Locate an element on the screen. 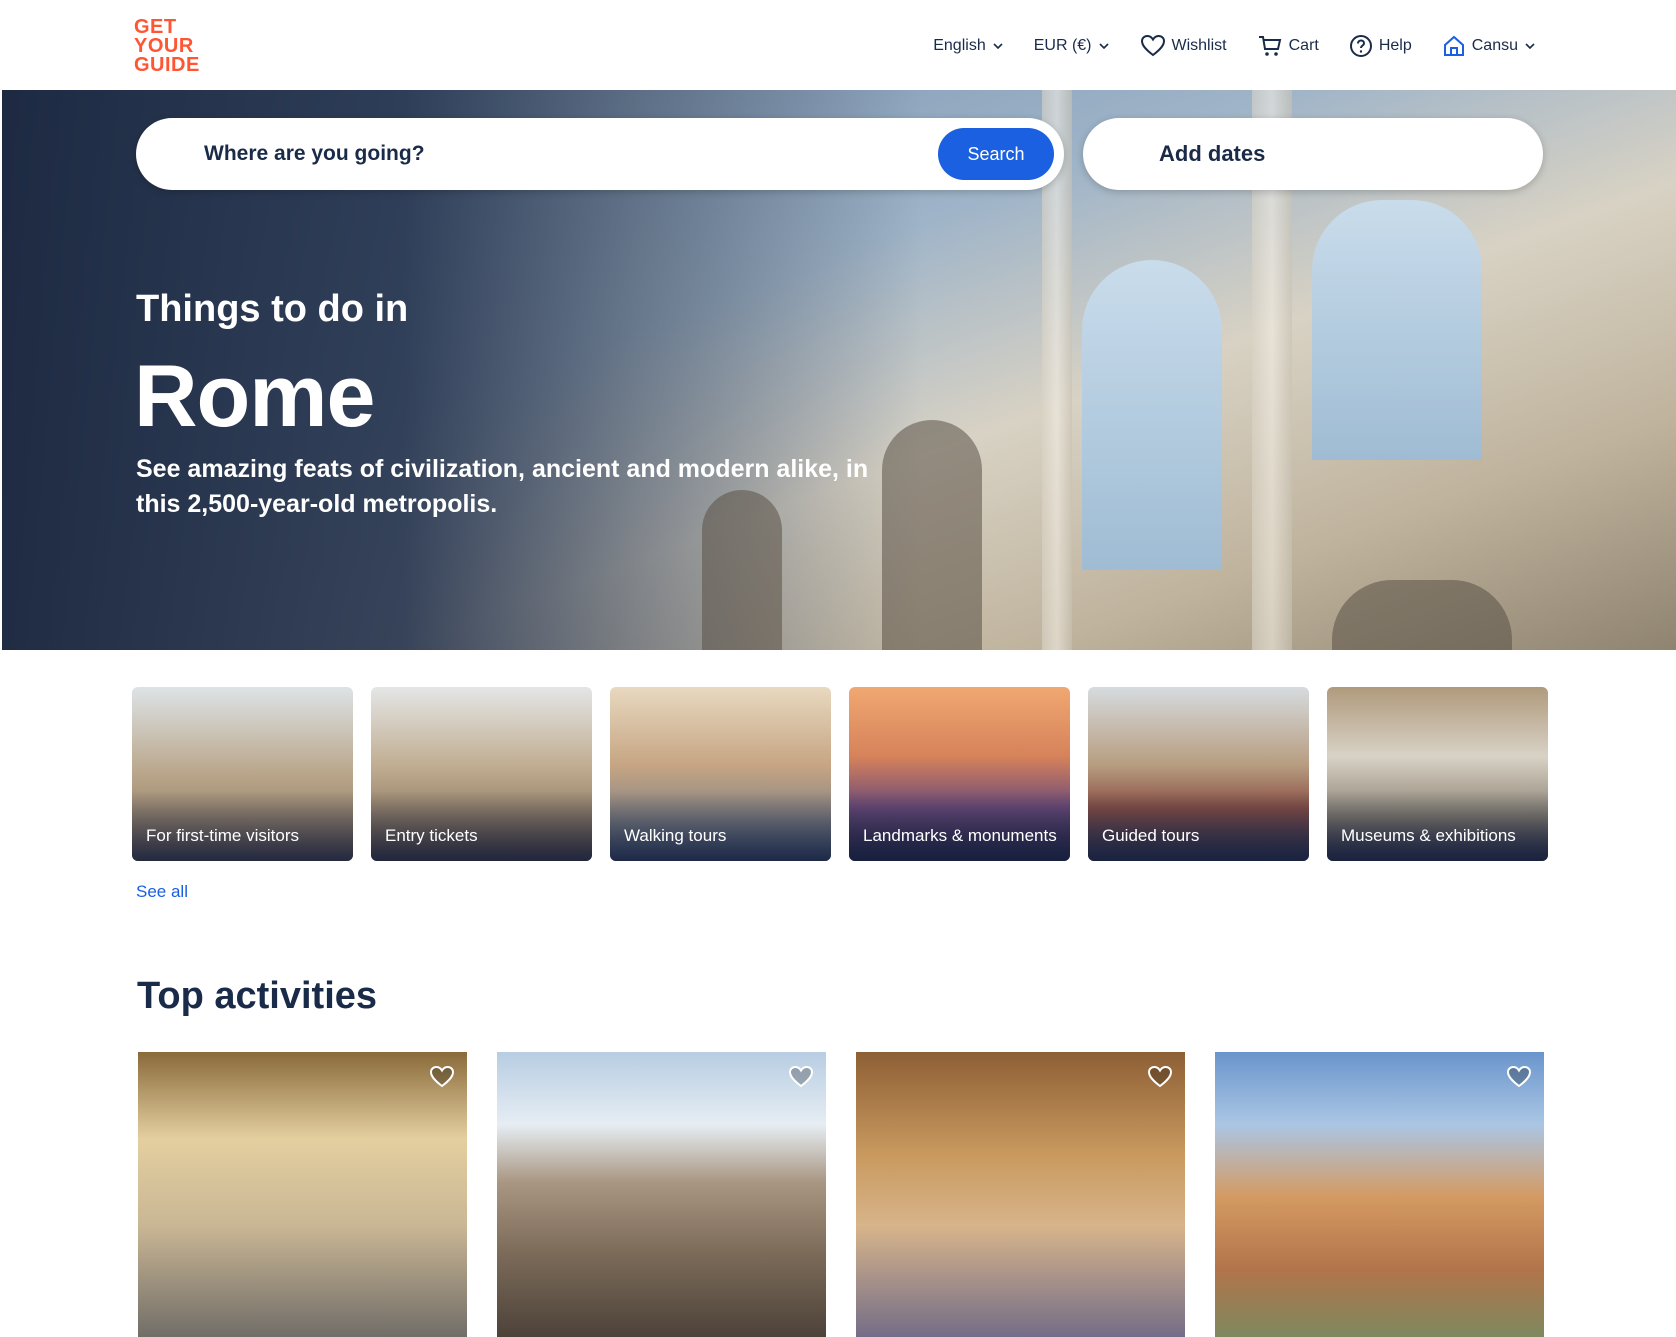 This screenshot has width=1676, height=1337. page-title: Rome is located at coordinates (254, 395).